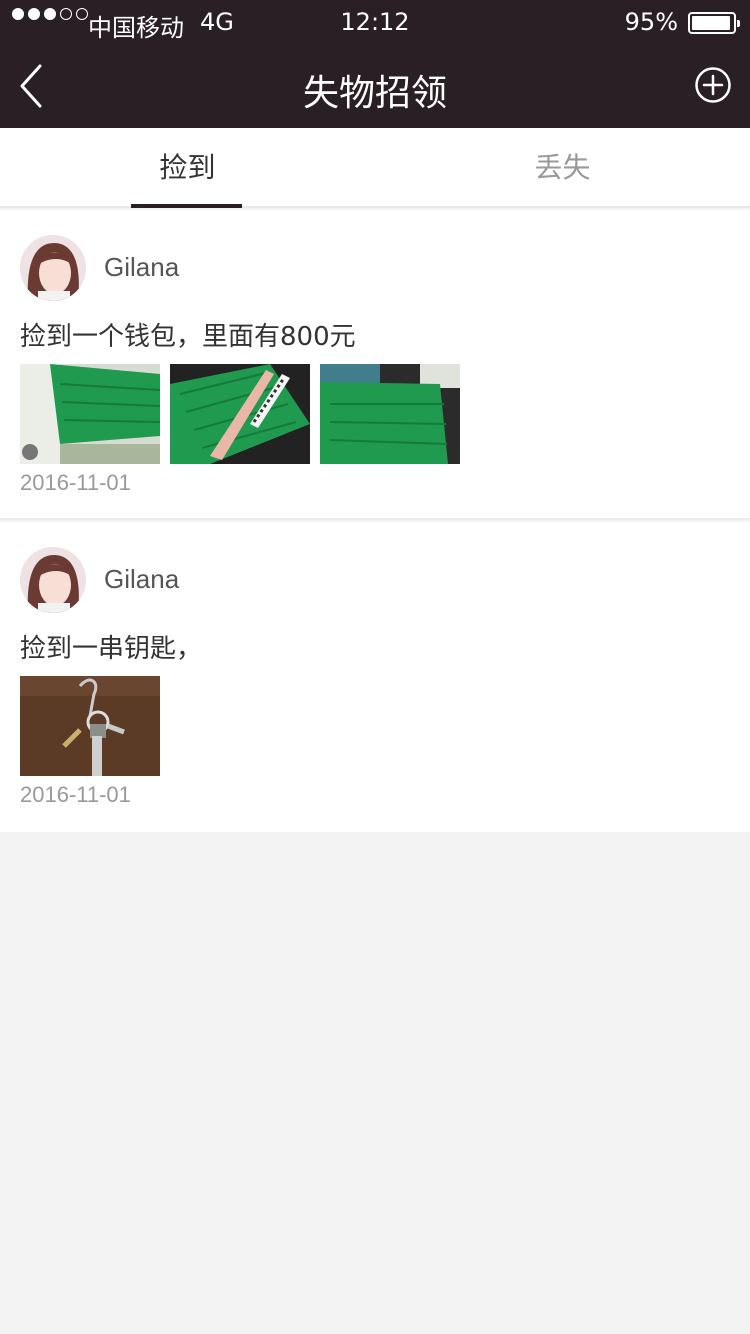  I want to click on tab-bar: 捡到 丢失, so click(375, 168).